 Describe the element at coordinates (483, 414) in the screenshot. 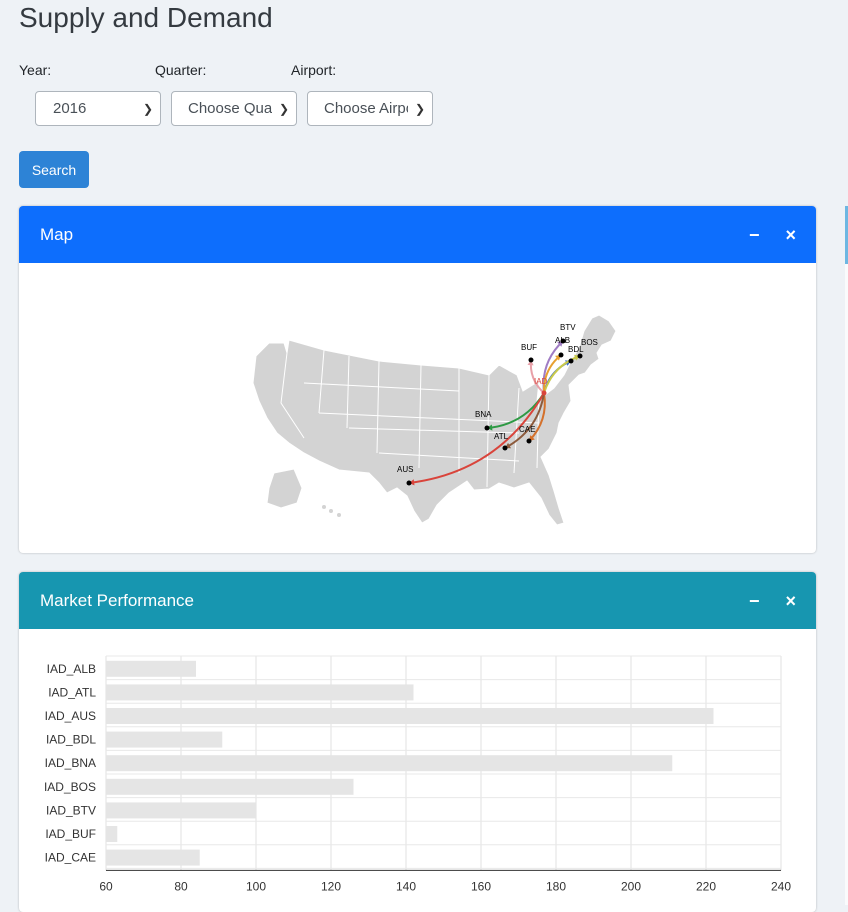

I see `airport-label: BNA` at that location.